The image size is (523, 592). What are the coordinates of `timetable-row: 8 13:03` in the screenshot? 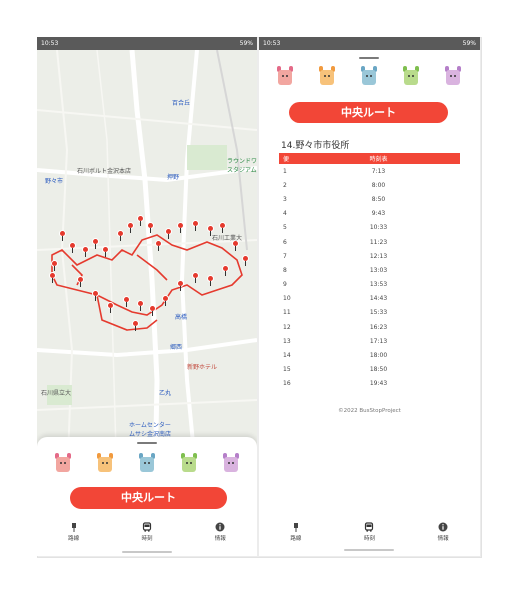 It's located at (369, 270).